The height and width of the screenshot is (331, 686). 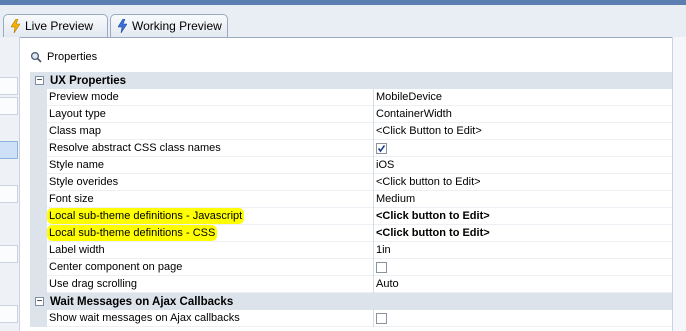 What do you see at coordinates (521, 114) in the screenshot?
I see `property-value: ContainerWidth` at bounding box center [521, 114].